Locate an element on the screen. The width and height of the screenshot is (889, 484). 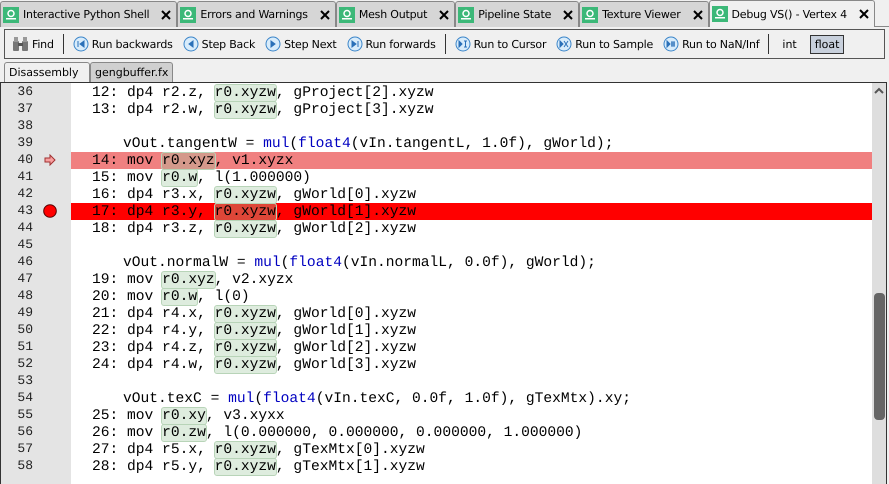
mode-toggle: float is located at coordinates (827, 44).